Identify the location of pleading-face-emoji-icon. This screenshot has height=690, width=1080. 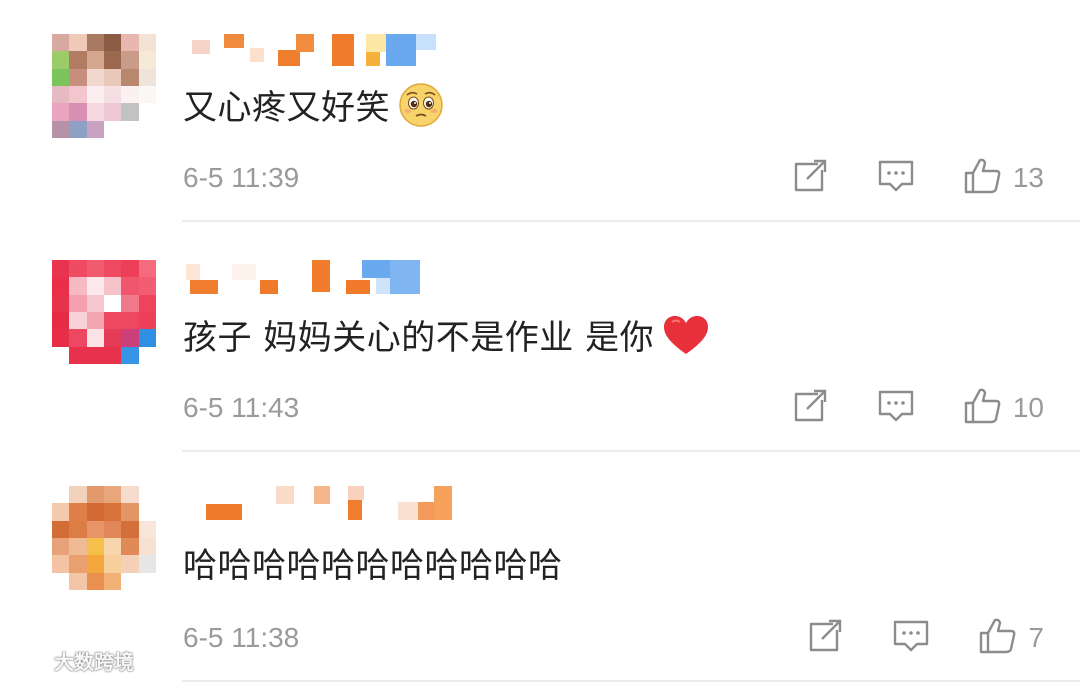
(421, 109).